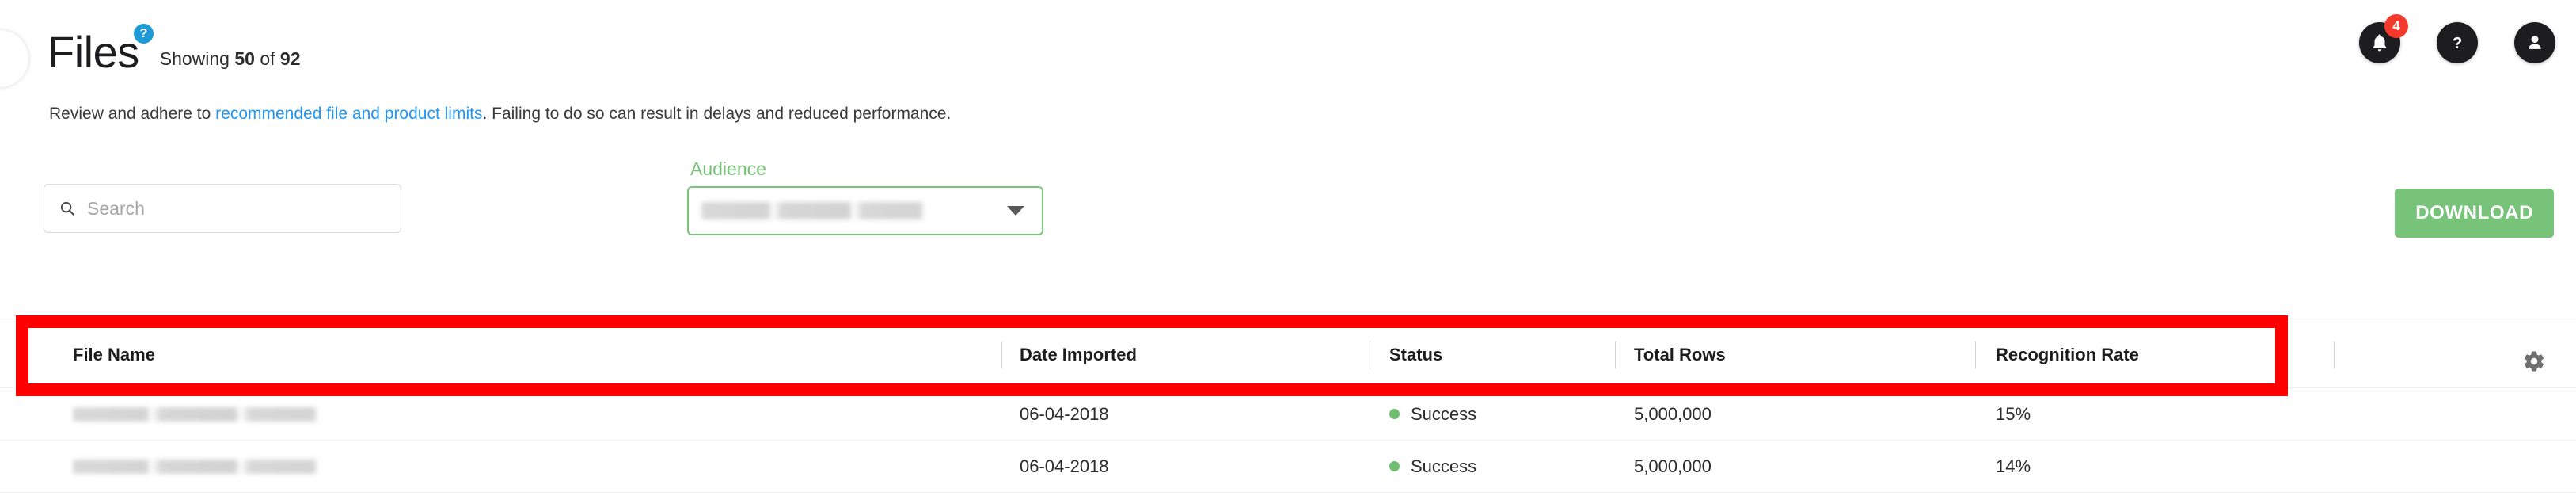  I want to click on account-icon, so click(2535, 42).